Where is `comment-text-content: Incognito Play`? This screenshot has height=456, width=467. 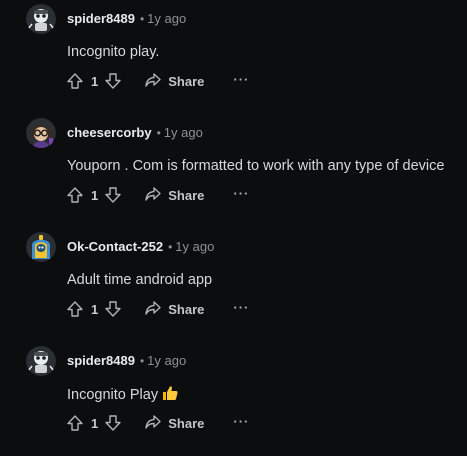
comment-text-content: Incognito Play is located at coordinates (113, 395).